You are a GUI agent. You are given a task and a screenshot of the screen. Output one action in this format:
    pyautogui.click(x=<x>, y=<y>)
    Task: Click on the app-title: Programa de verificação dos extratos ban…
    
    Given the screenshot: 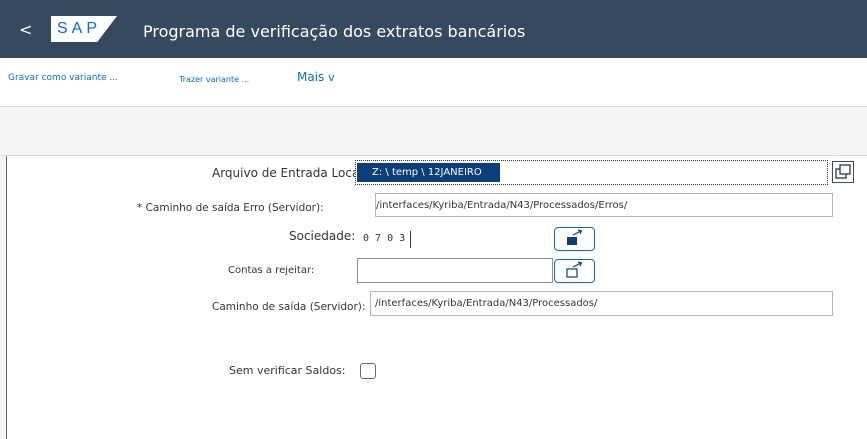 What is the action you would take?
    pyautogui.click(x=334, y=31)
    